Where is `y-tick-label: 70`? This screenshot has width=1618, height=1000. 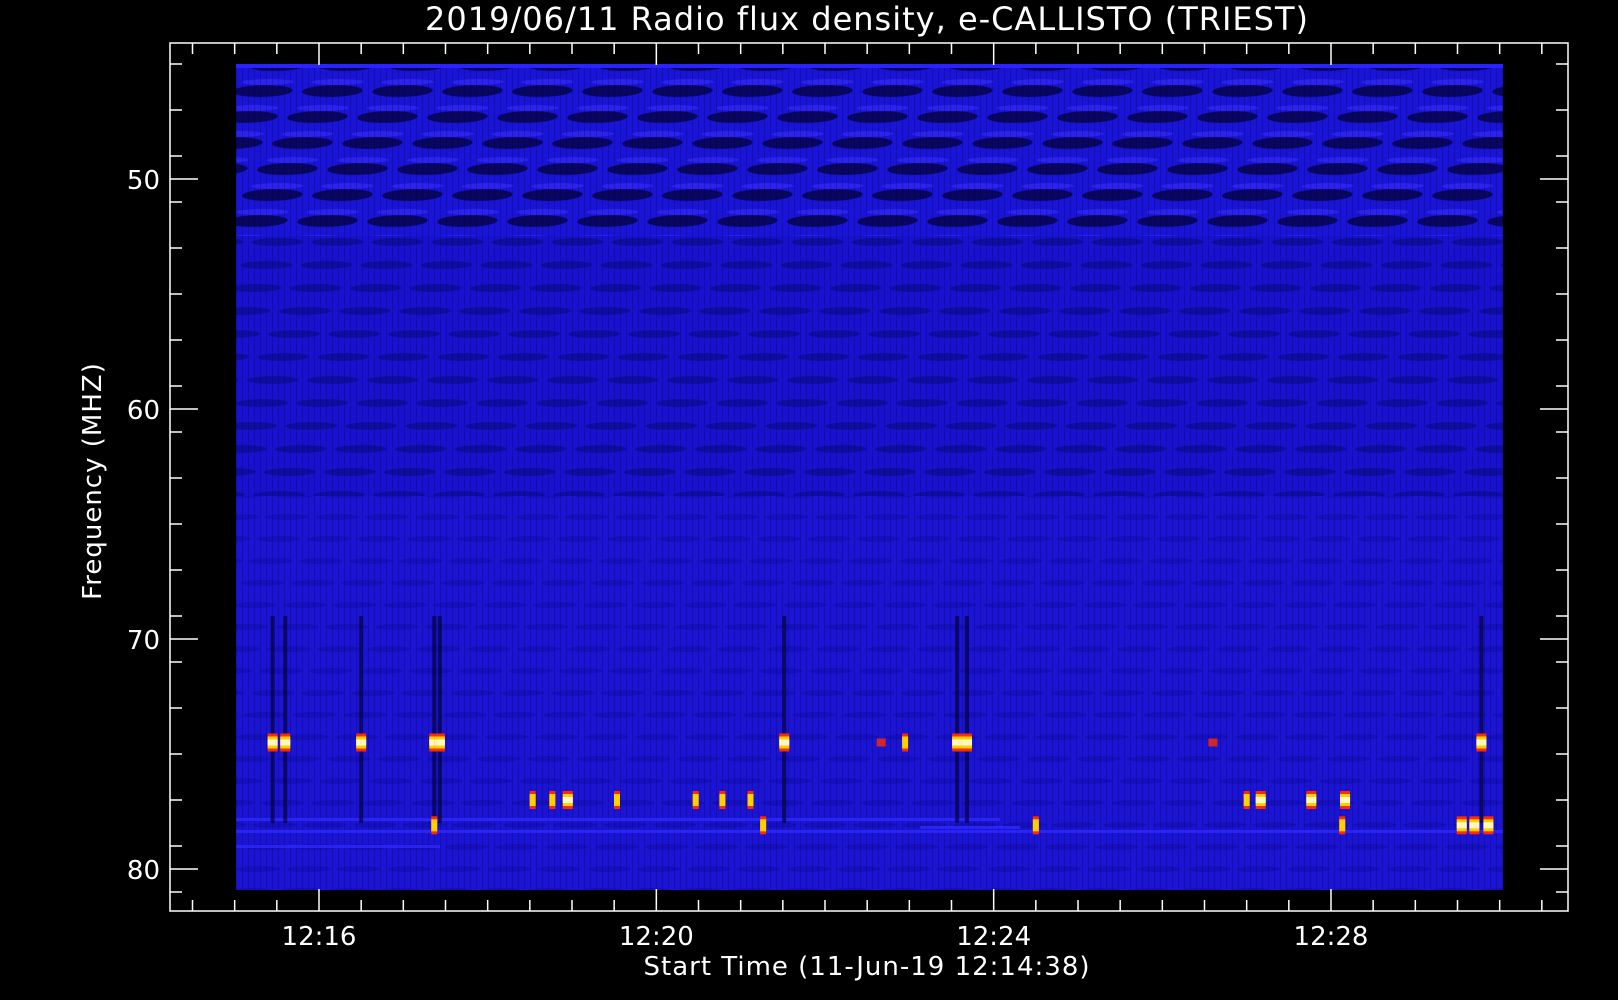
y-tick-label: 70 is located at coordinates (143, 641).